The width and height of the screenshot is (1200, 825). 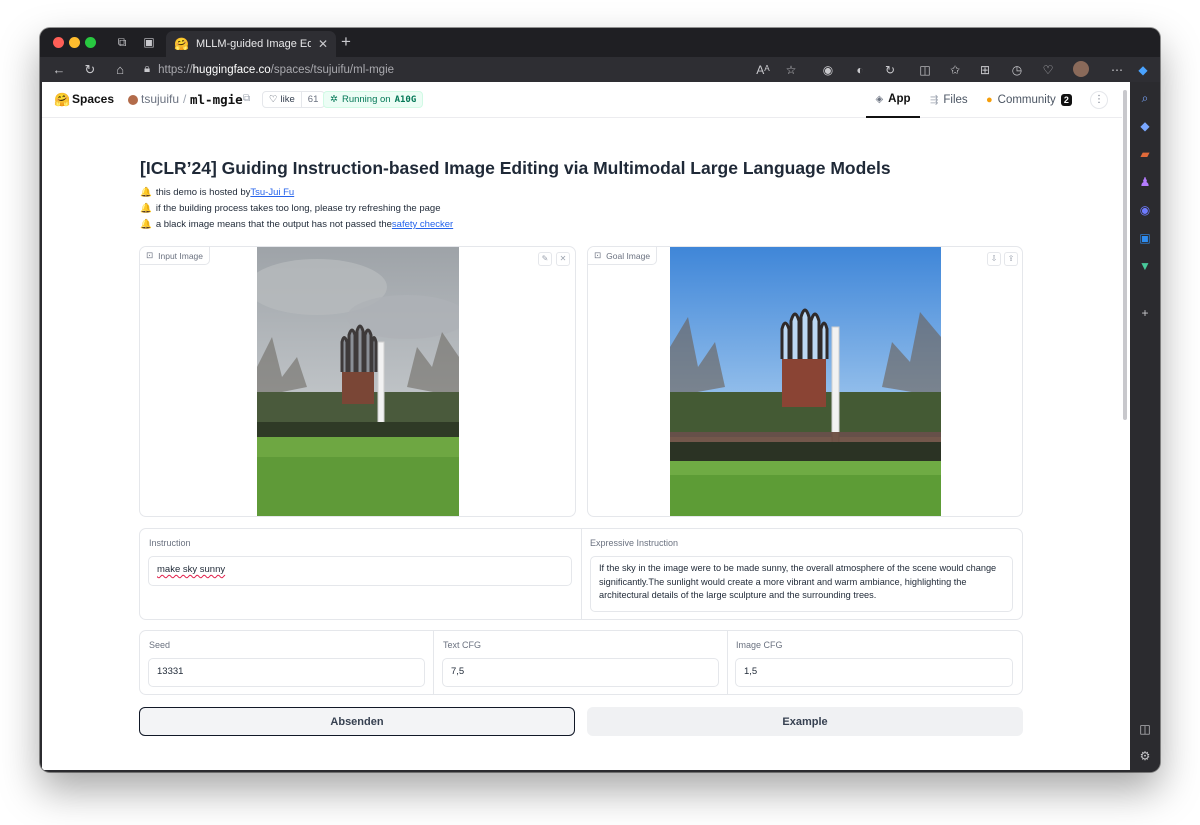 What do you see at coordinates (1145, 266) in the screenshot?
I see `drop-icon: ▼` at bounding box center [1145, 266].